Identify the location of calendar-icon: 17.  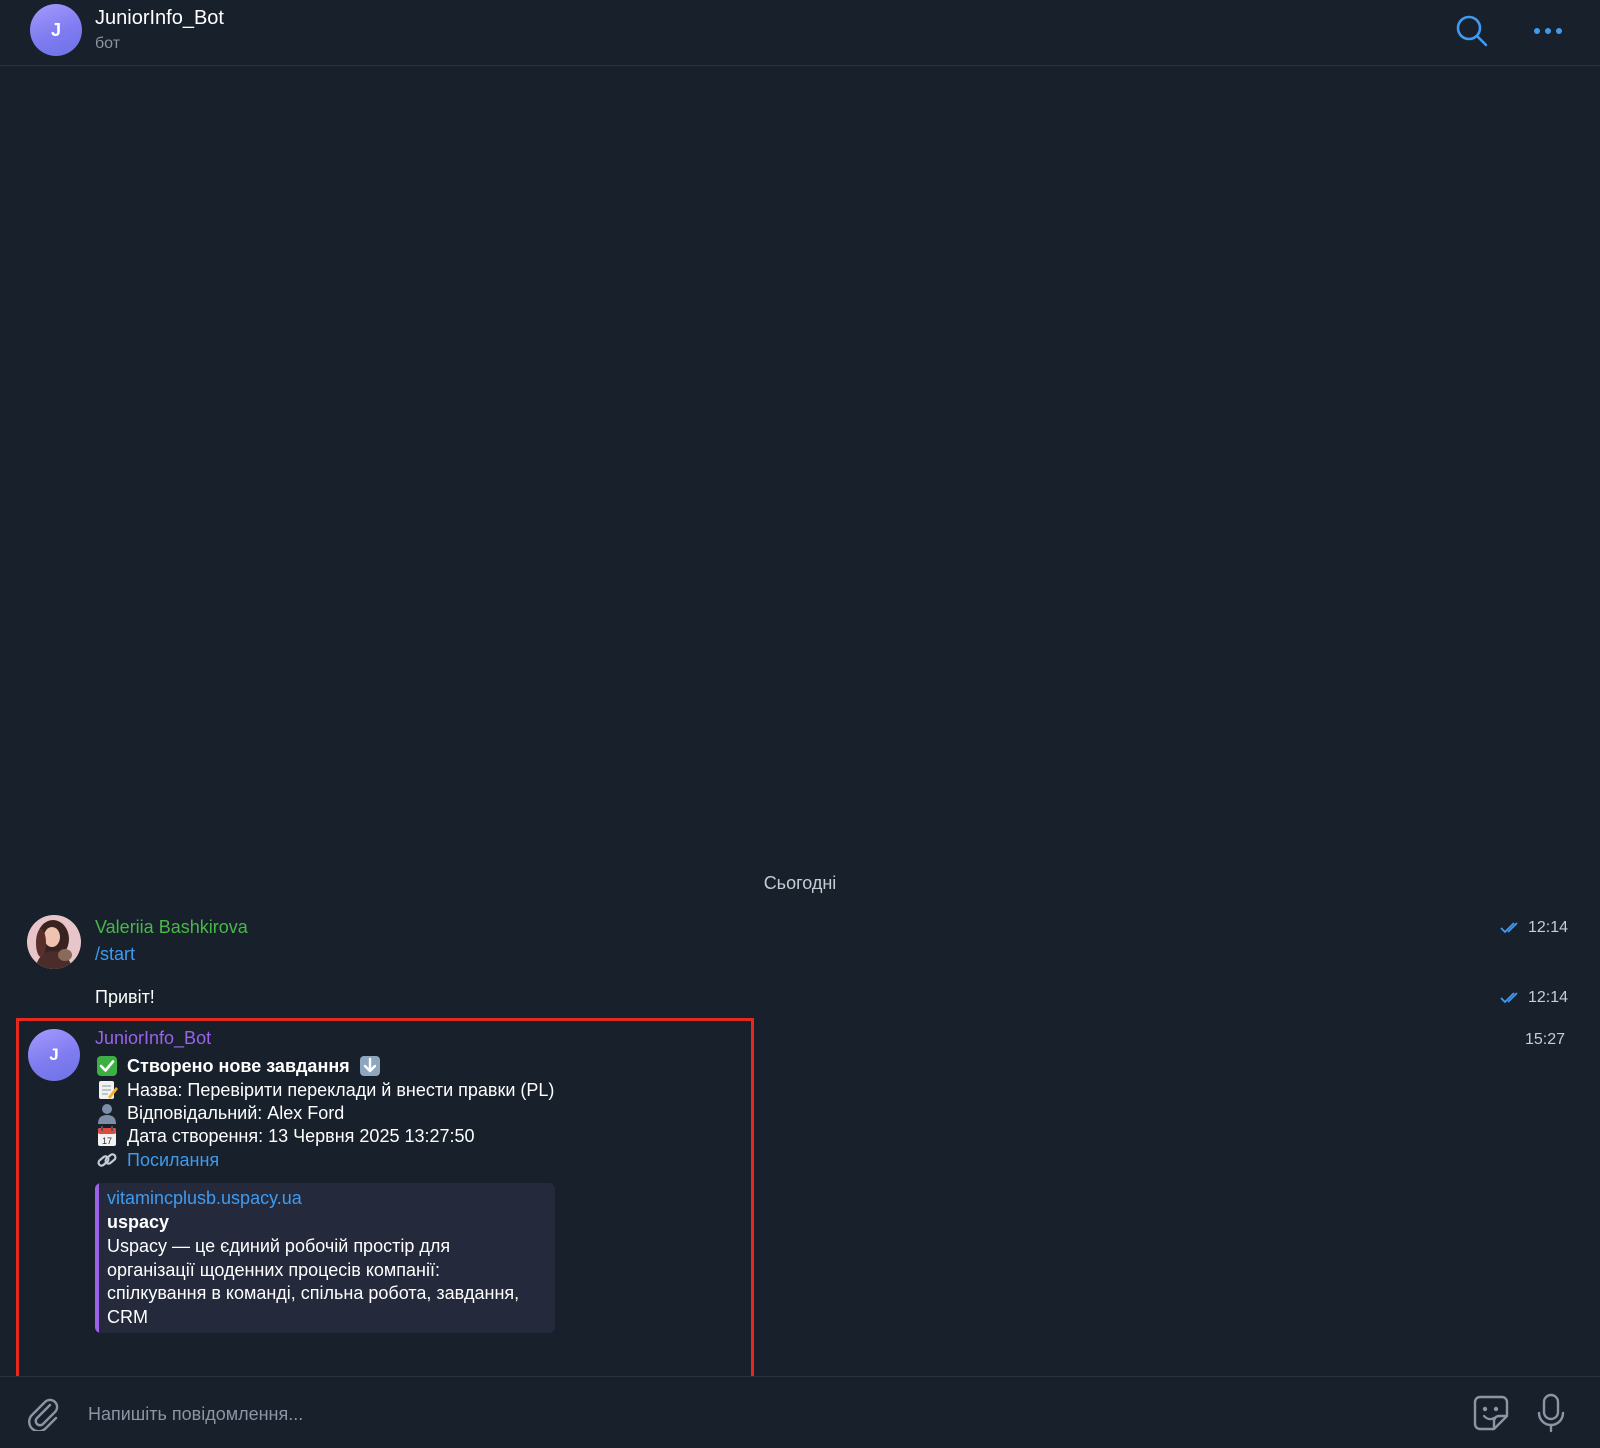
(107, 1136).